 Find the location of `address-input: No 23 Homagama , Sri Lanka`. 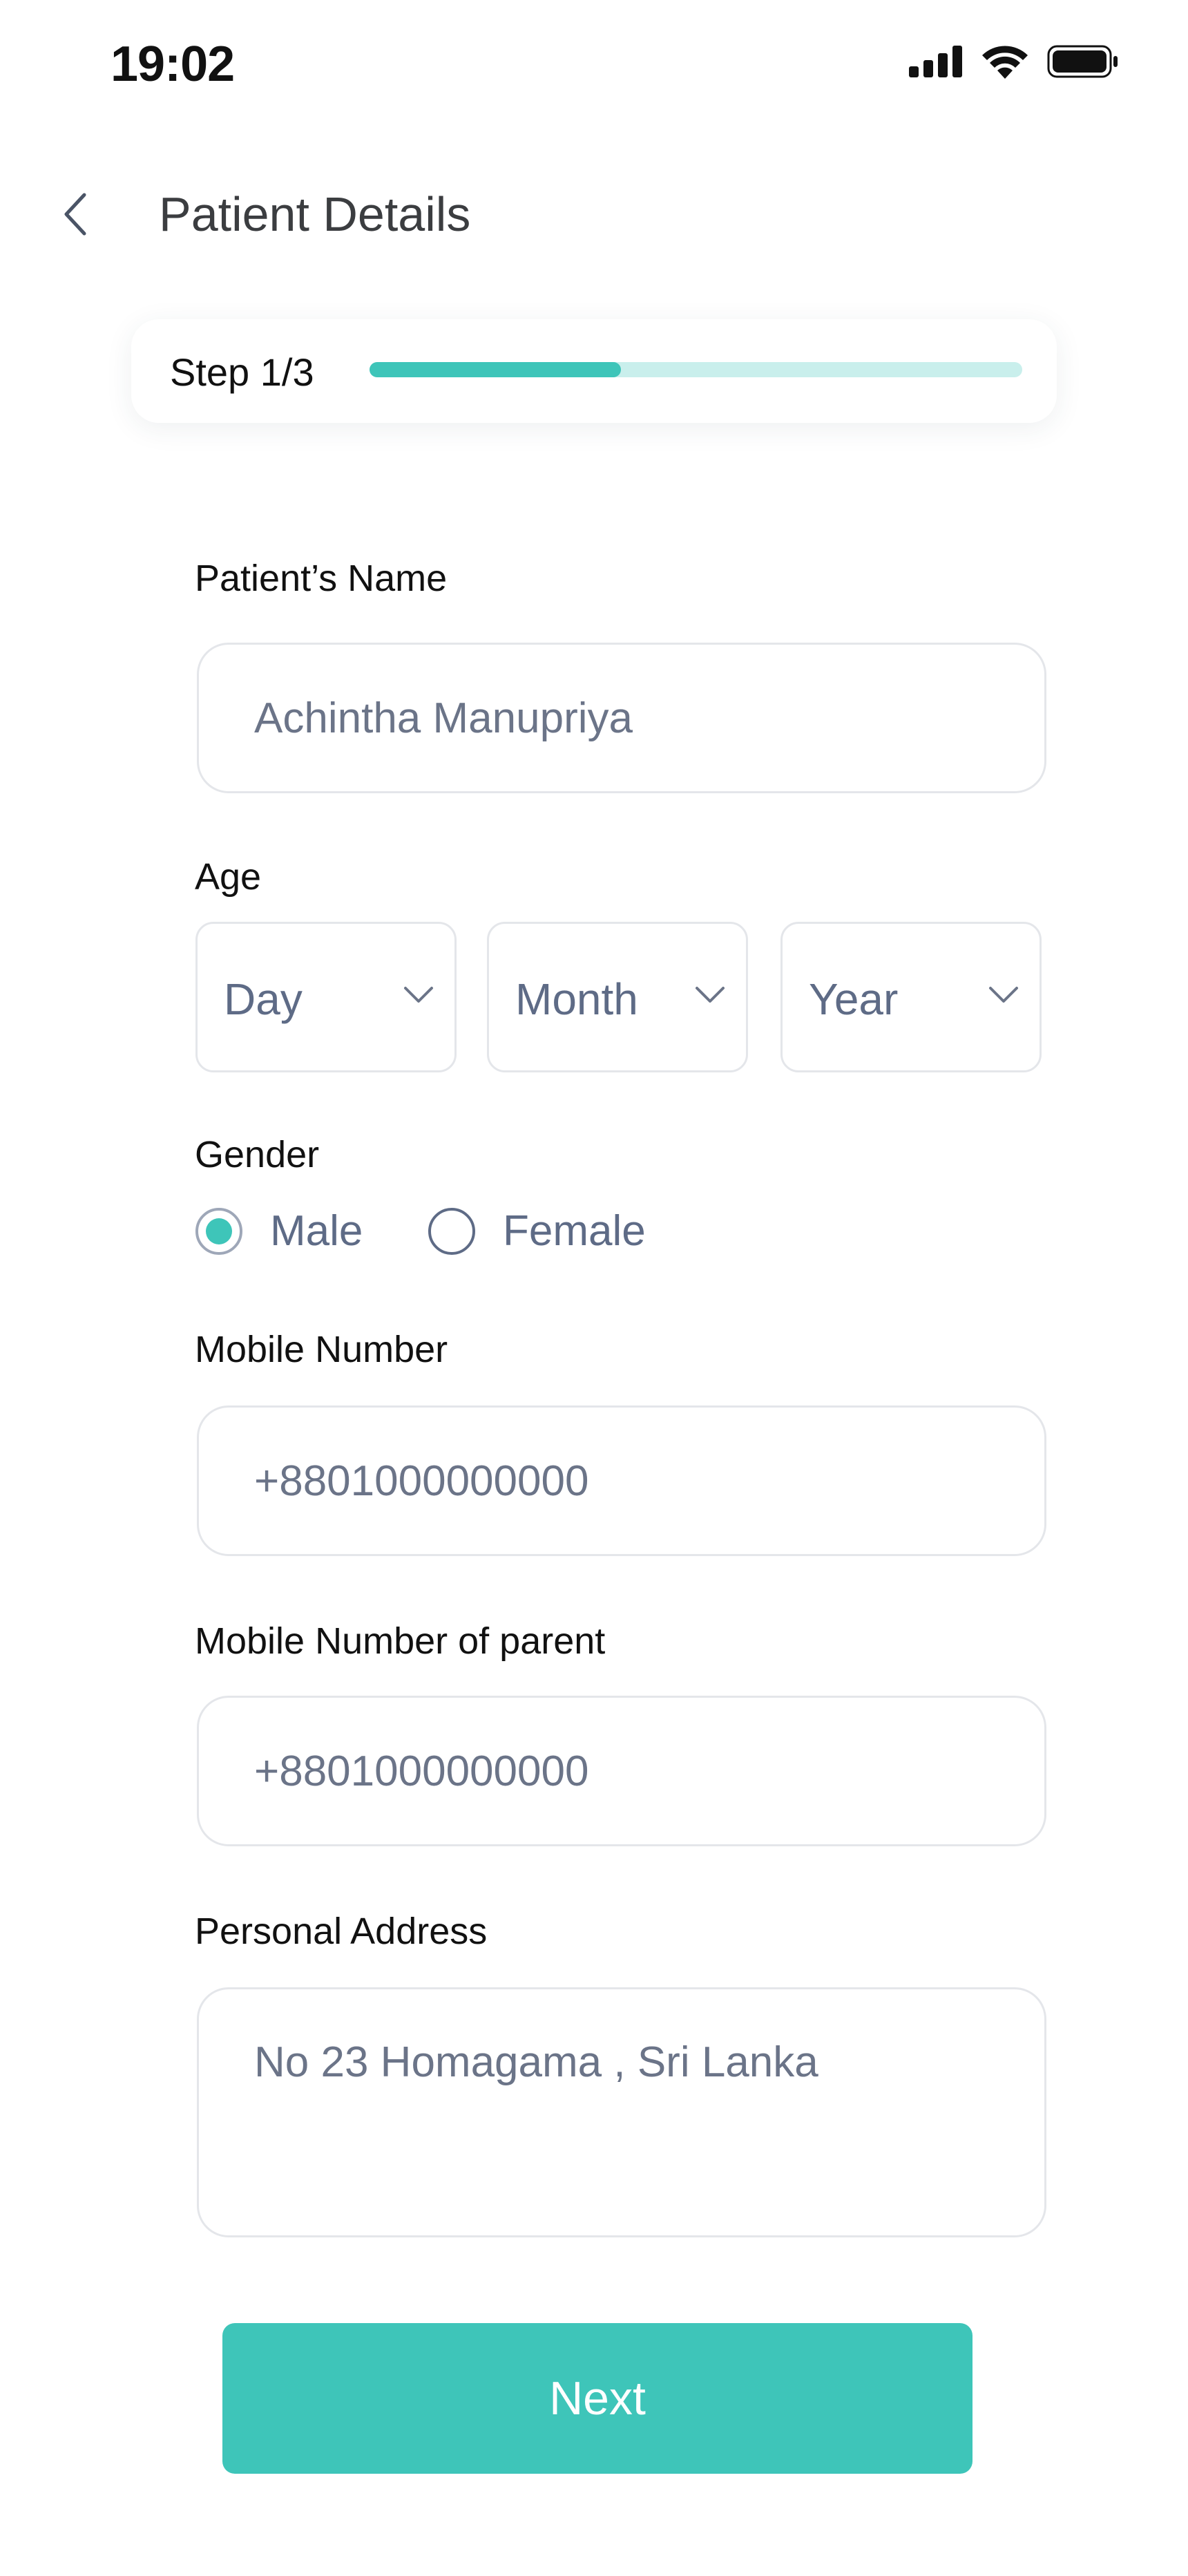

address-input: No 23 Homagama , Sri Lanka is located at coordinates (621, 2112).